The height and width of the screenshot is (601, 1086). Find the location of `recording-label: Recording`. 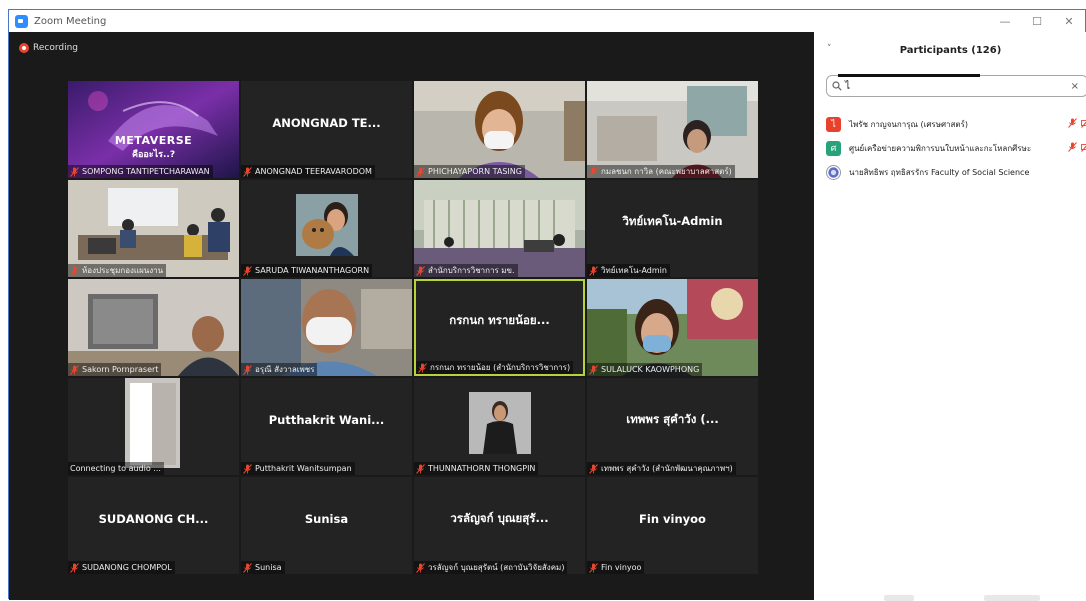

recording-label: Recording is located at coordinates (55, 48).